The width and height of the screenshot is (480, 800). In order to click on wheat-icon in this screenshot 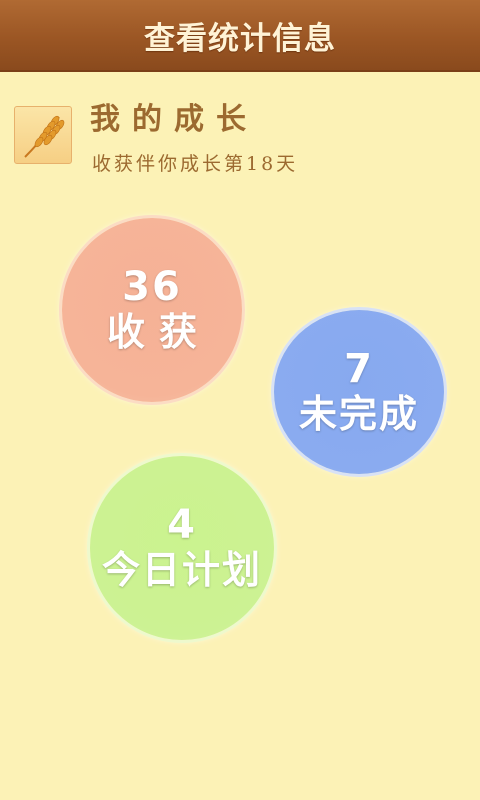, I will do `click(44, 136)`.